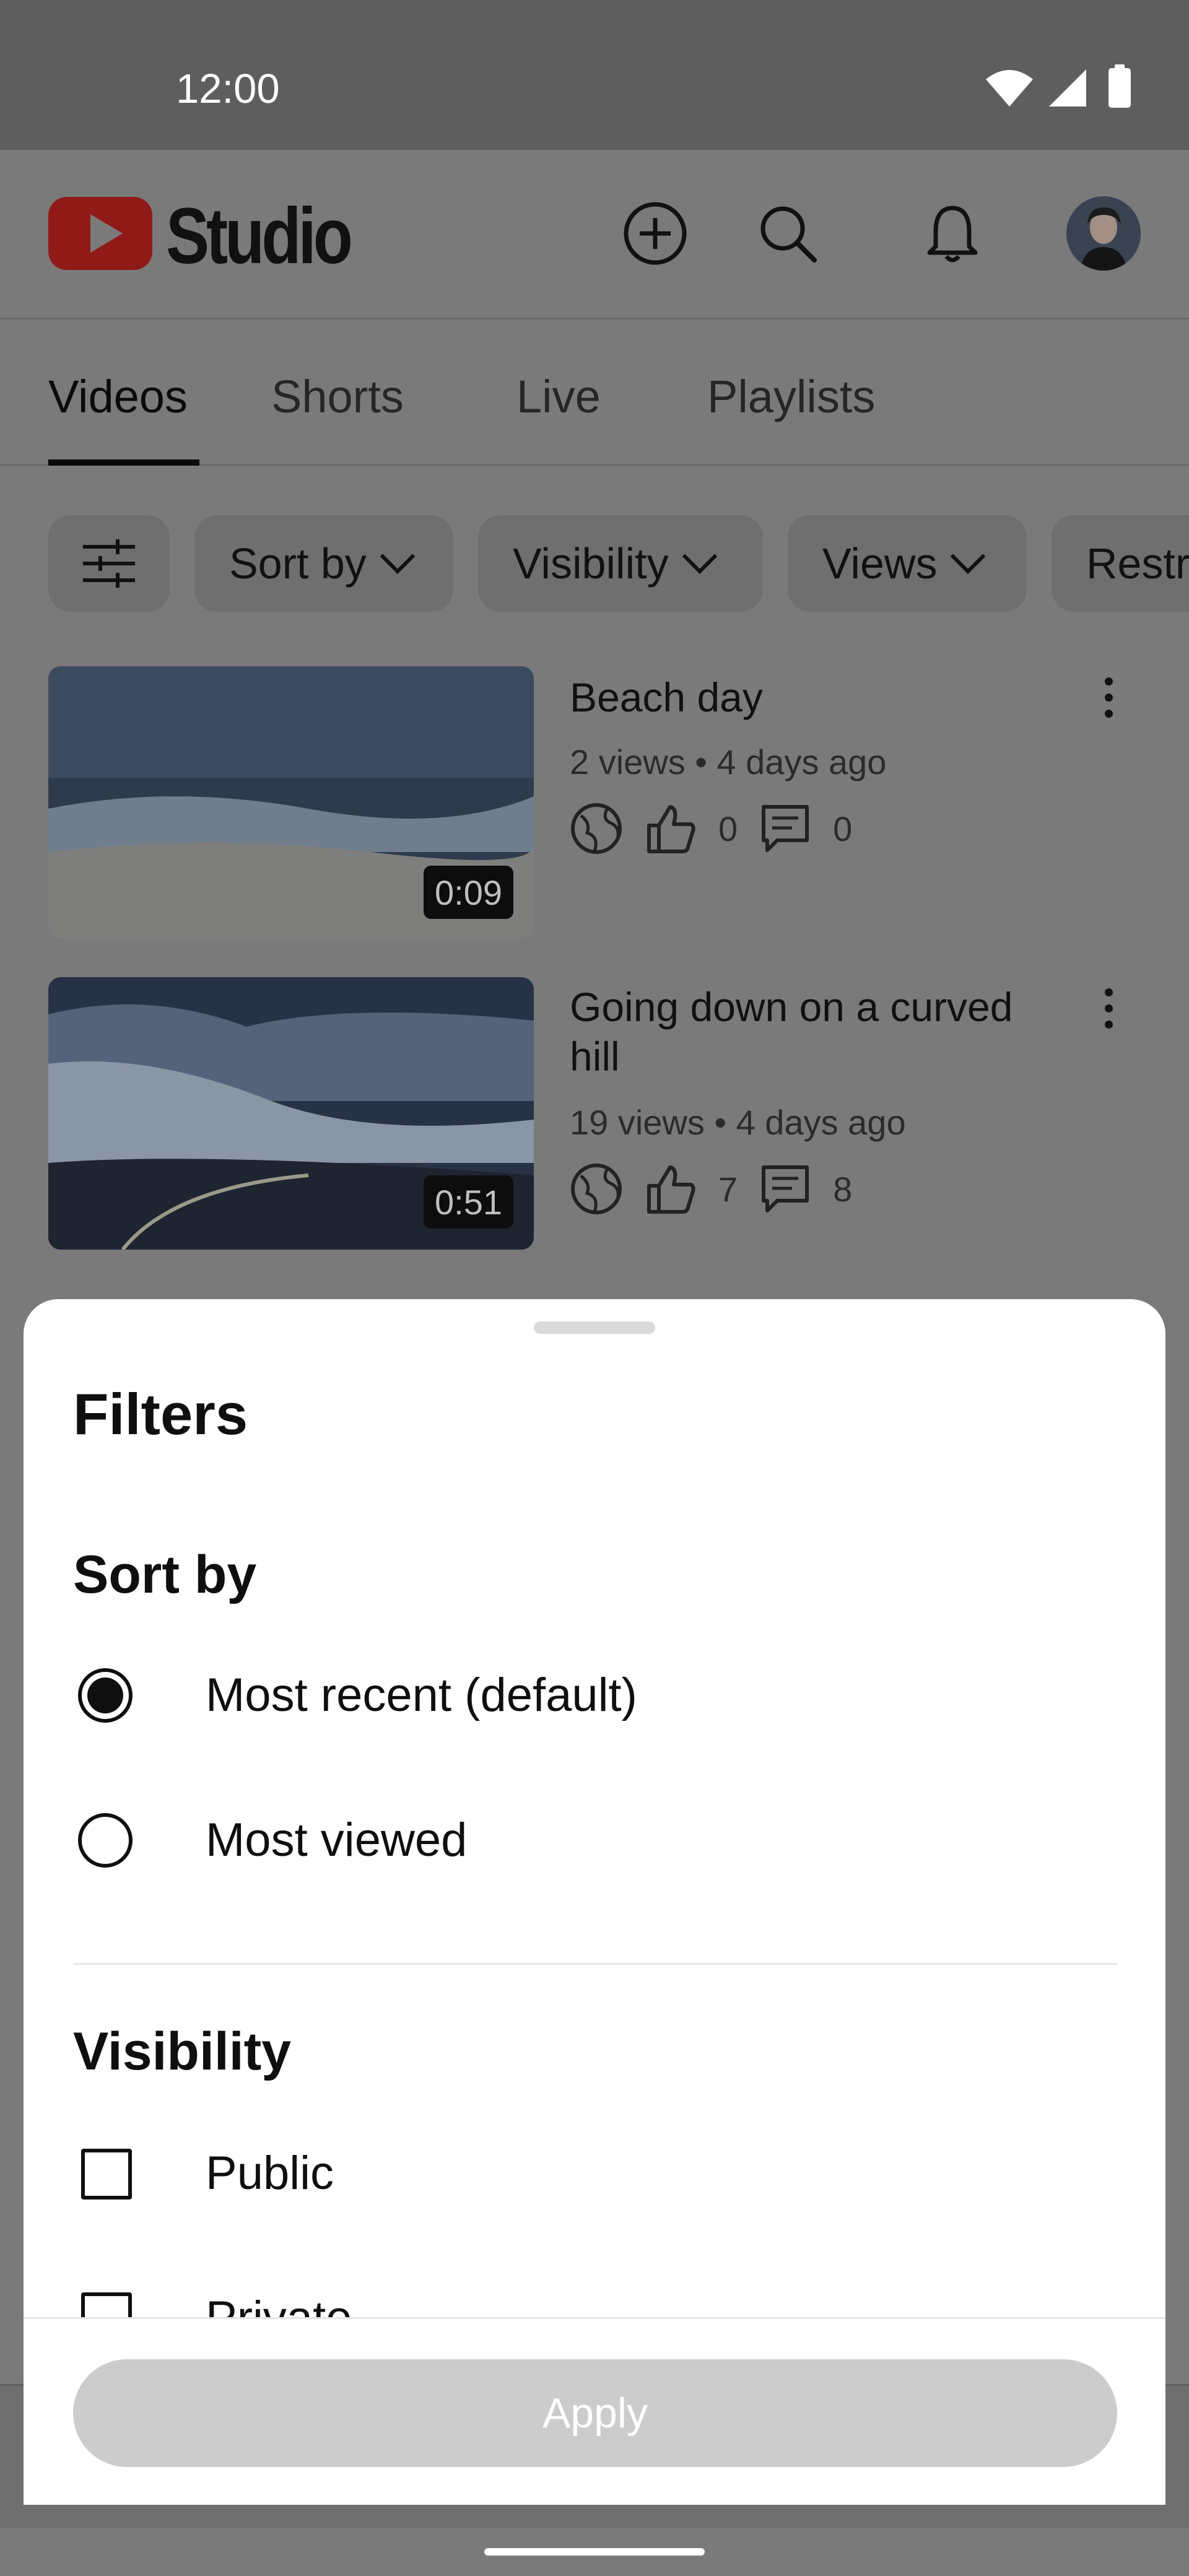  I want to click on search-button, so click(788, 233).